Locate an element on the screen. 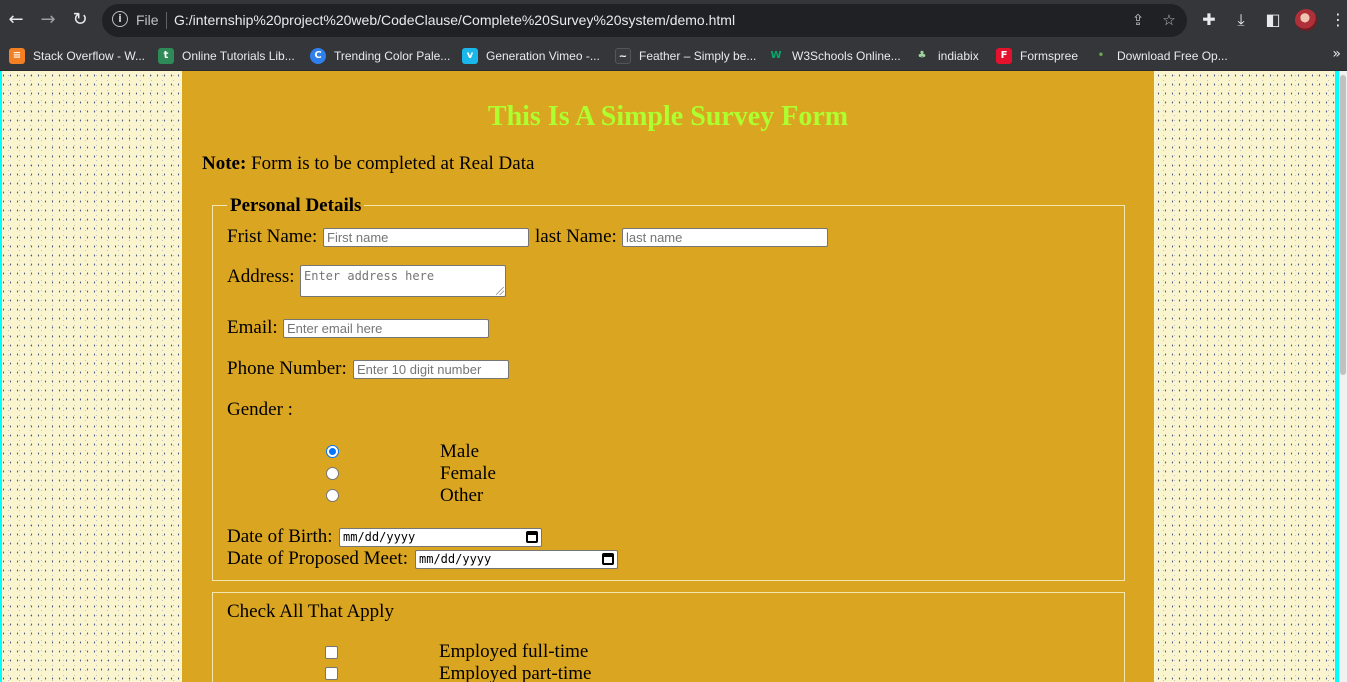 This screenshot has width=1347, height=682. phone-label: Phone Number: is located at coordinates (287, 368).